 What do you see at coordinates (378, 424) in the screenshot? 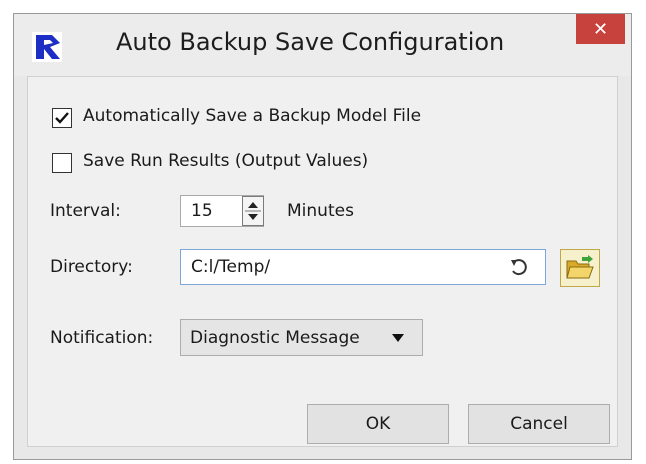
I see `ok-button: OK` at bounding box center [378, 424].